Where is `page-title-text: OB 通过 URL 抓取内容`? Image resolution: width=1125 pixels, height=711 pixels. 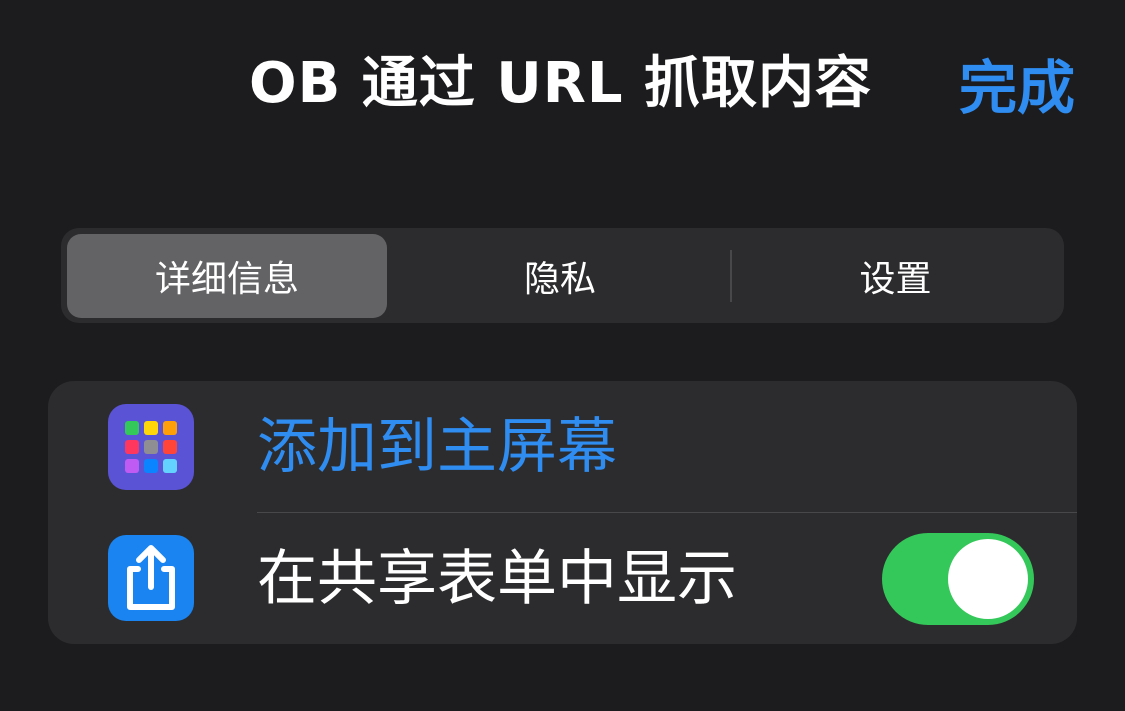
page-title-text: OB 通过 URL 抓取内容 is located at coordinates (560, 83).